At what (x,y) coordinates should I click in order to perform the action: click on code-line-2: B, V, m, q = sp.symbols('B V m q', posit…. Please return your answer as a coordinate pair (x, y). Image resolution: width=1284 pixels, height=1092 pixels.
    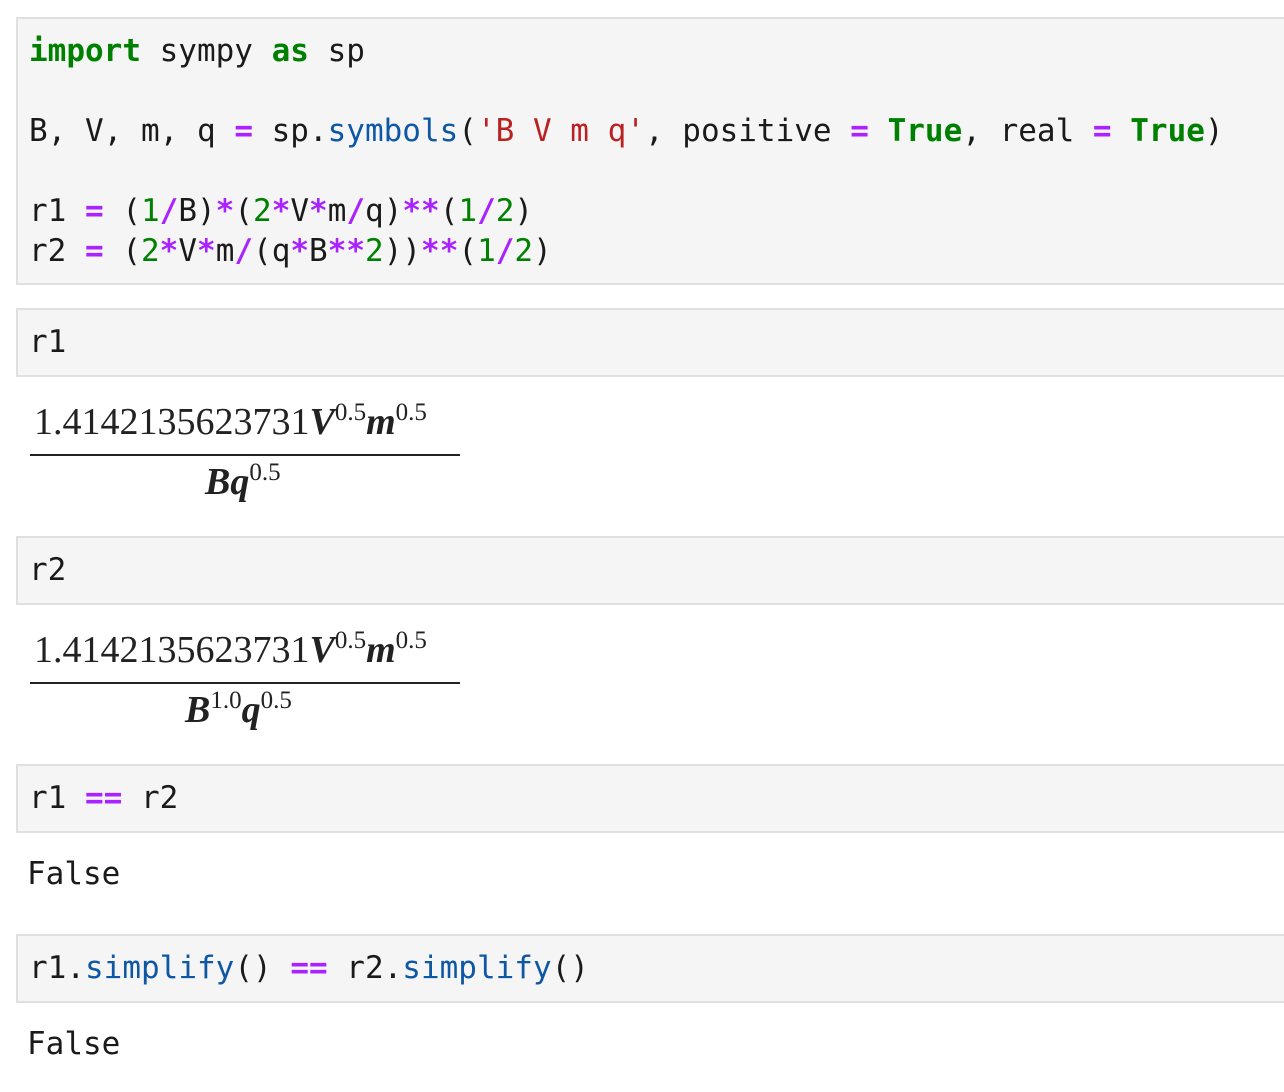
    Looking at the image, I should click on (626, 131).